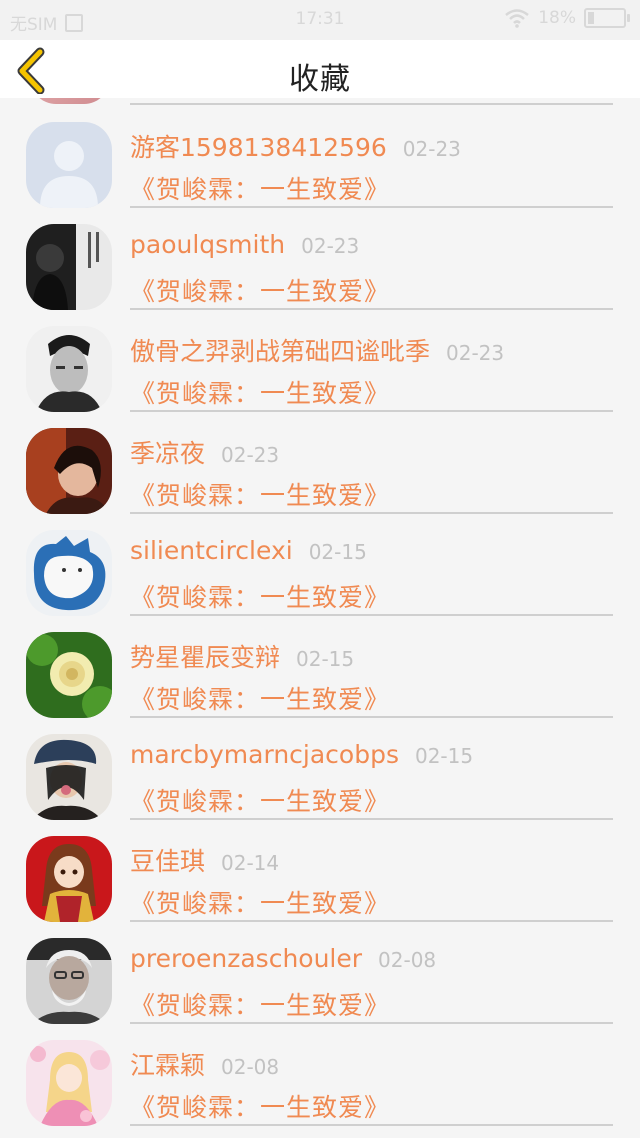  I want to click on battery-icon, so click(607, 18).